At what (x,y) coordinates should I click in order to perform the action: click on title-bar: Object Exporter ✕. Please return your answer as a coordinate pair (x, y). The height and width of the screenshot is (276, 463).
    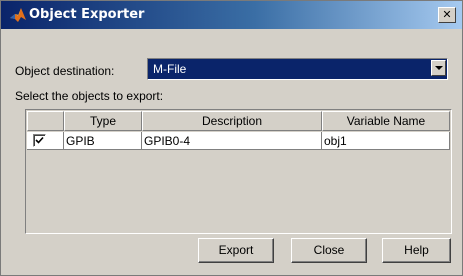
    Looking at the image, I should click on (231, 15).